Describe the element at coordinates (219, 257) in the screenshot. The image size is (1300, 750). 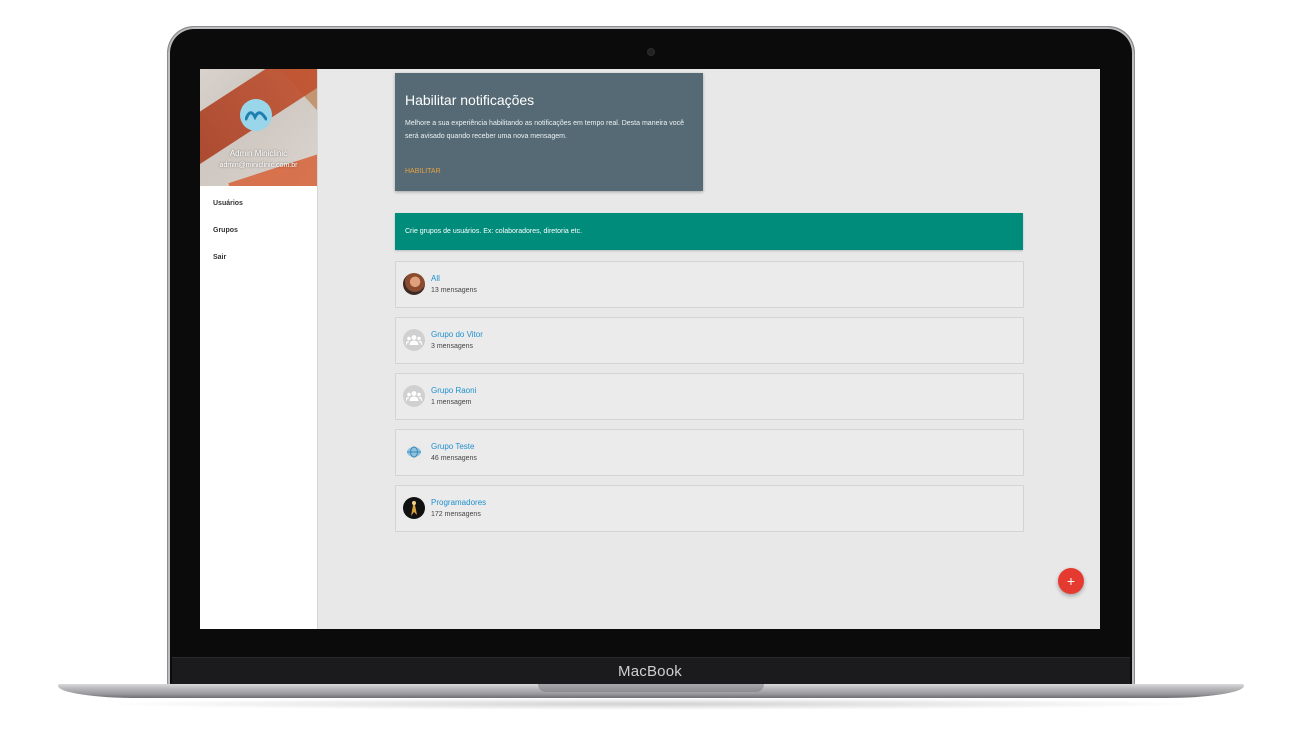
I see `sidebar-item-sair: Sair` at that location.